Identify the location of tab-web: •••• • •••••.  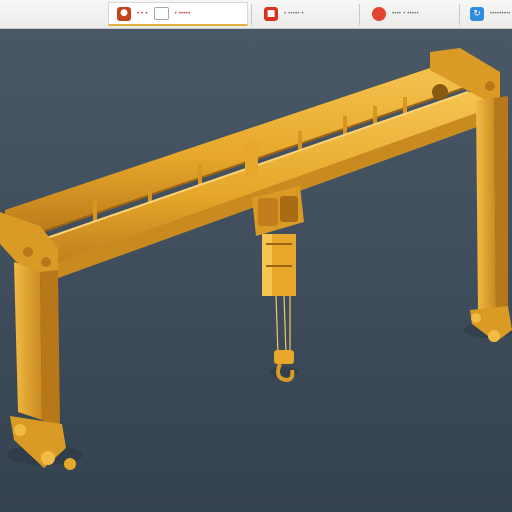
(410, 14).